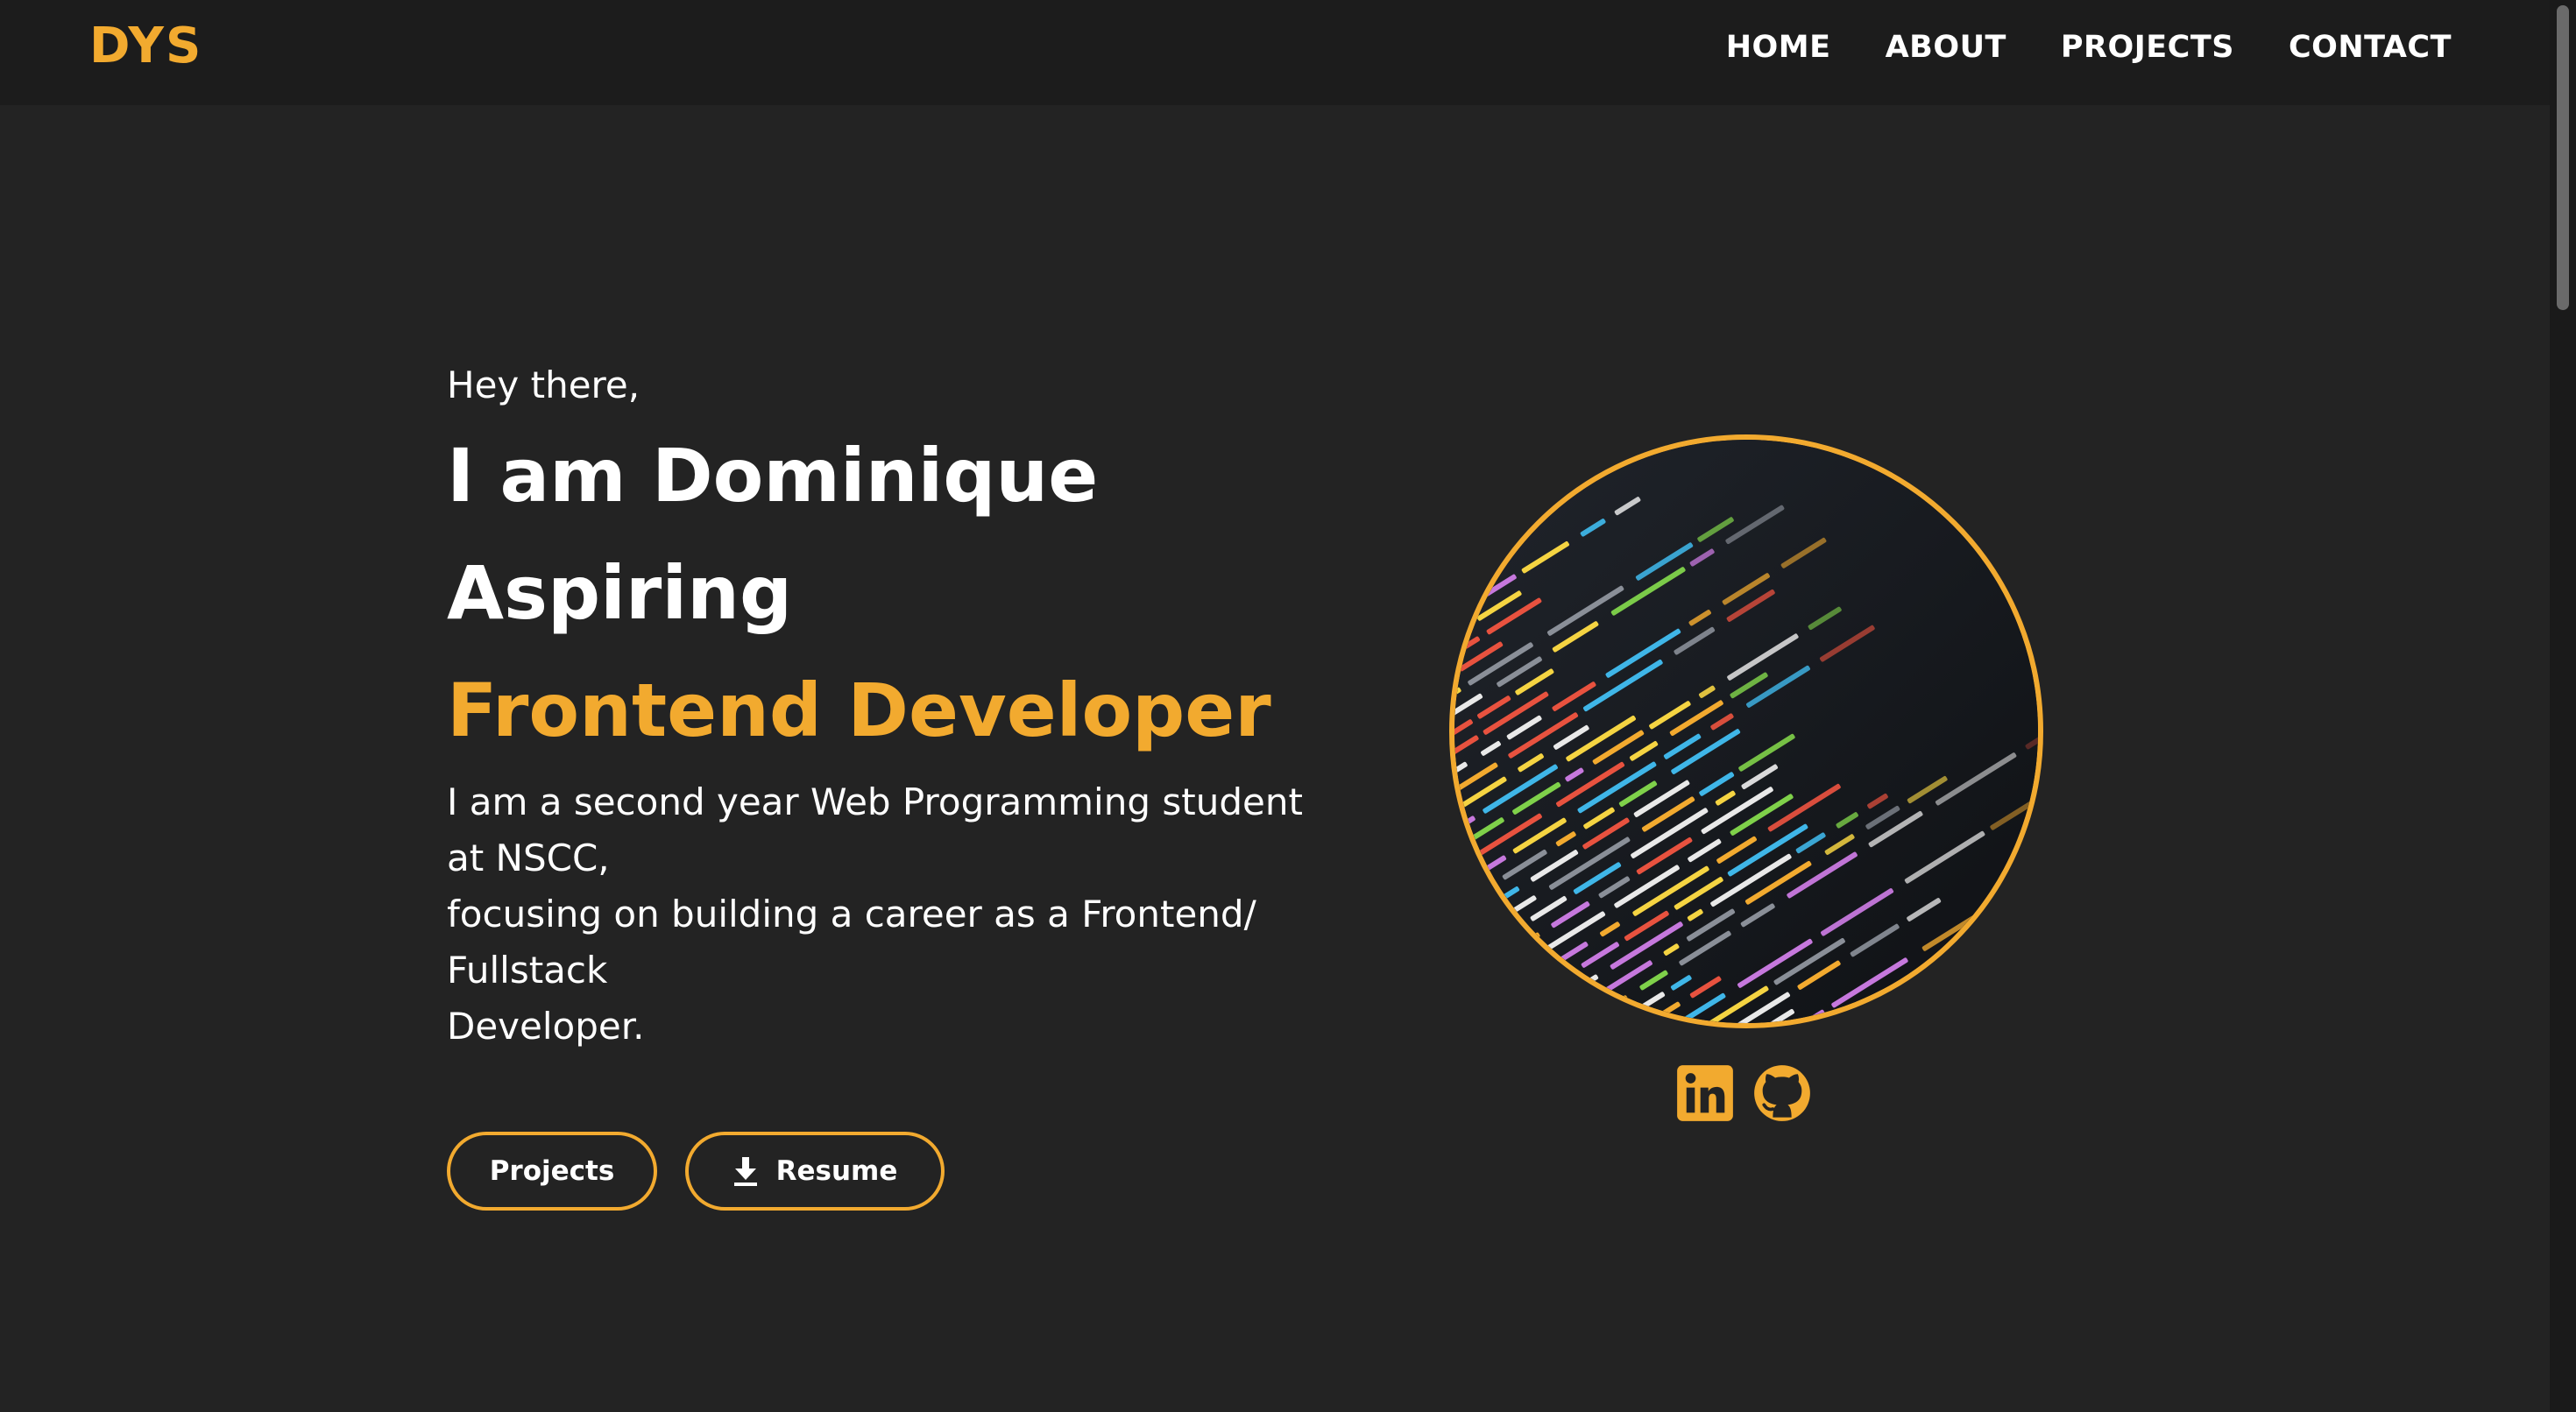 Image resolution: width=2576 pixels, height=1412 pixels. I want to click on nav-link-home: HOME, so click(1778, 48).